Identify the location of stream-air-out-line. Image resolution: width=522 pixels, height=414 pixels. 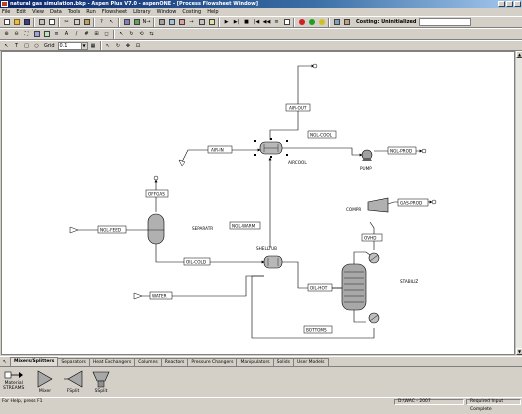
(292, 102).